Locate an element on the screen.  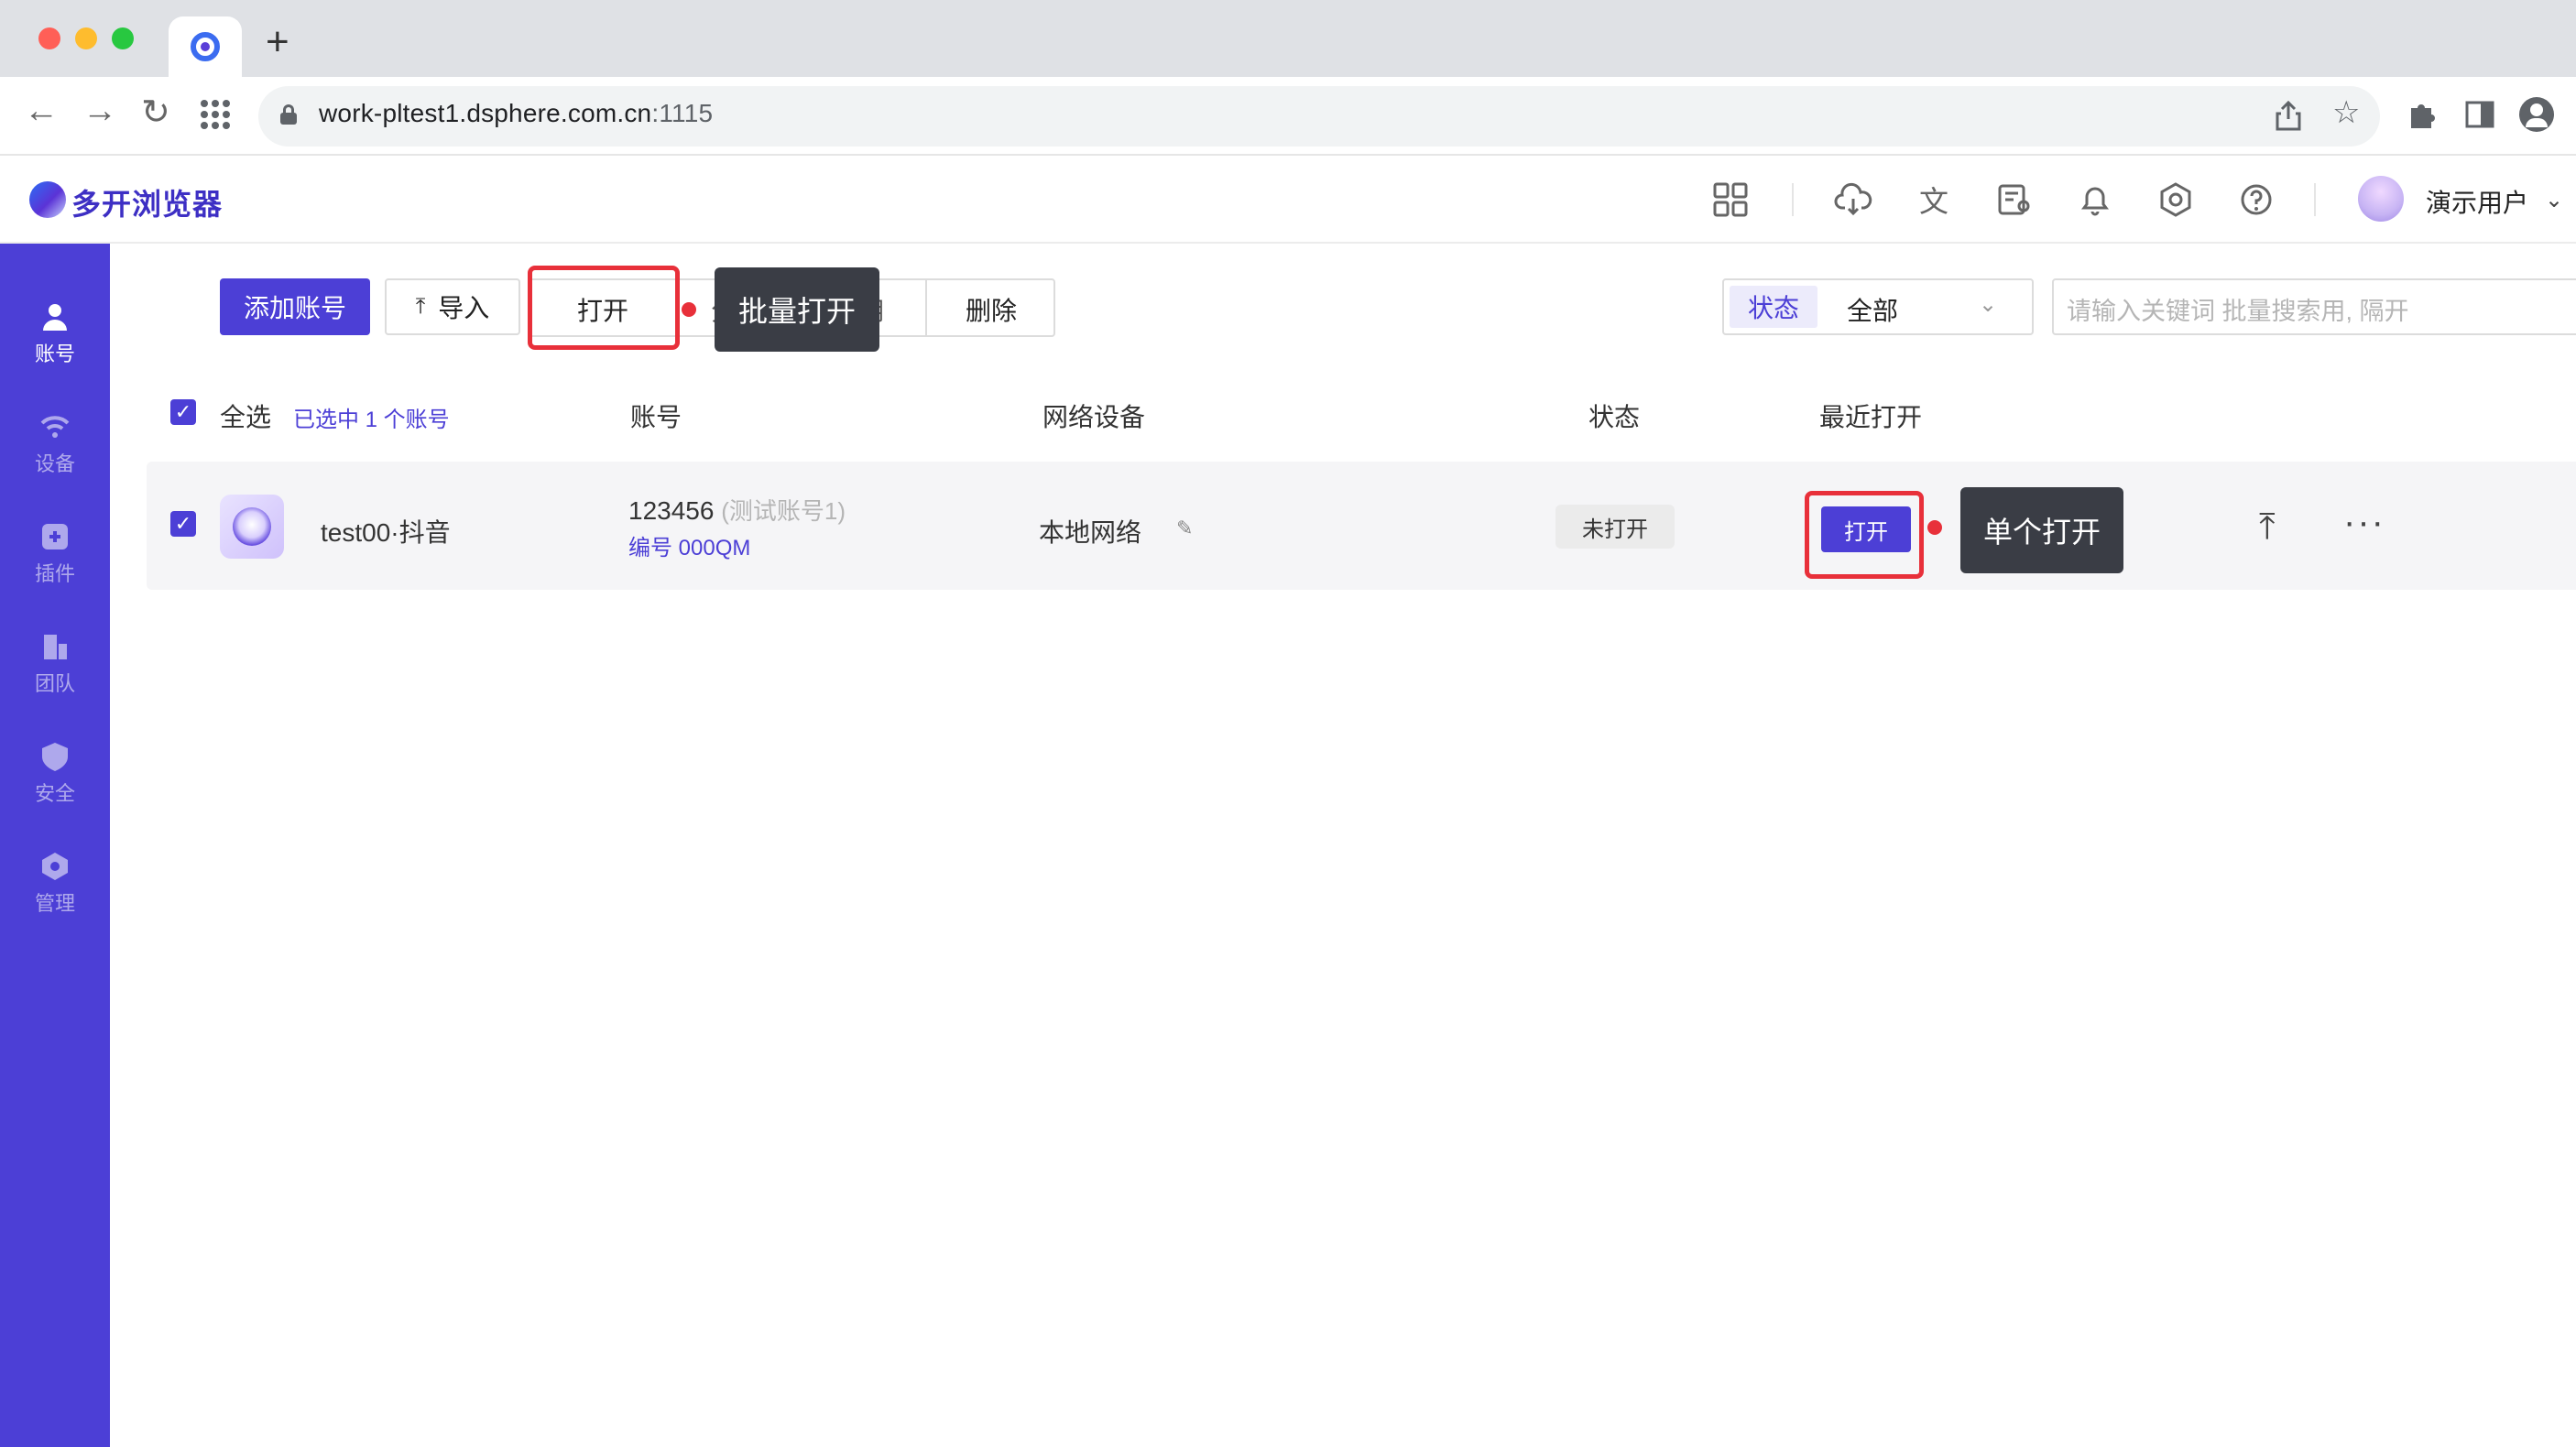
add-account-button: 添加账号 is located at coordinates (295, 306).